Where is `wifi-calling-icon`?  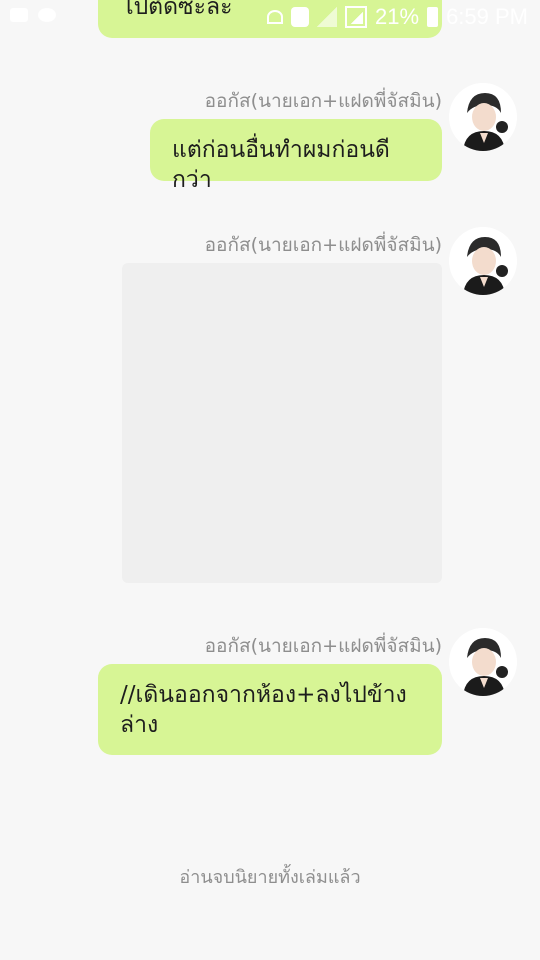 wifi-calling-icon is located at coordinates (275, 17).